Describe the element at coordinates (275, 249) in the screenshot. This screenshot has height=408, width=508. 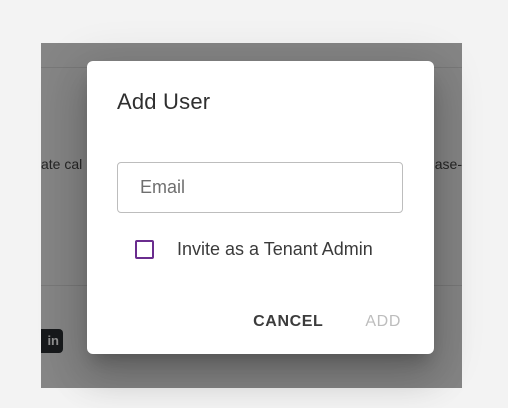
I see `invite-admin-label: Invite as a Tenant Admin` at that location.